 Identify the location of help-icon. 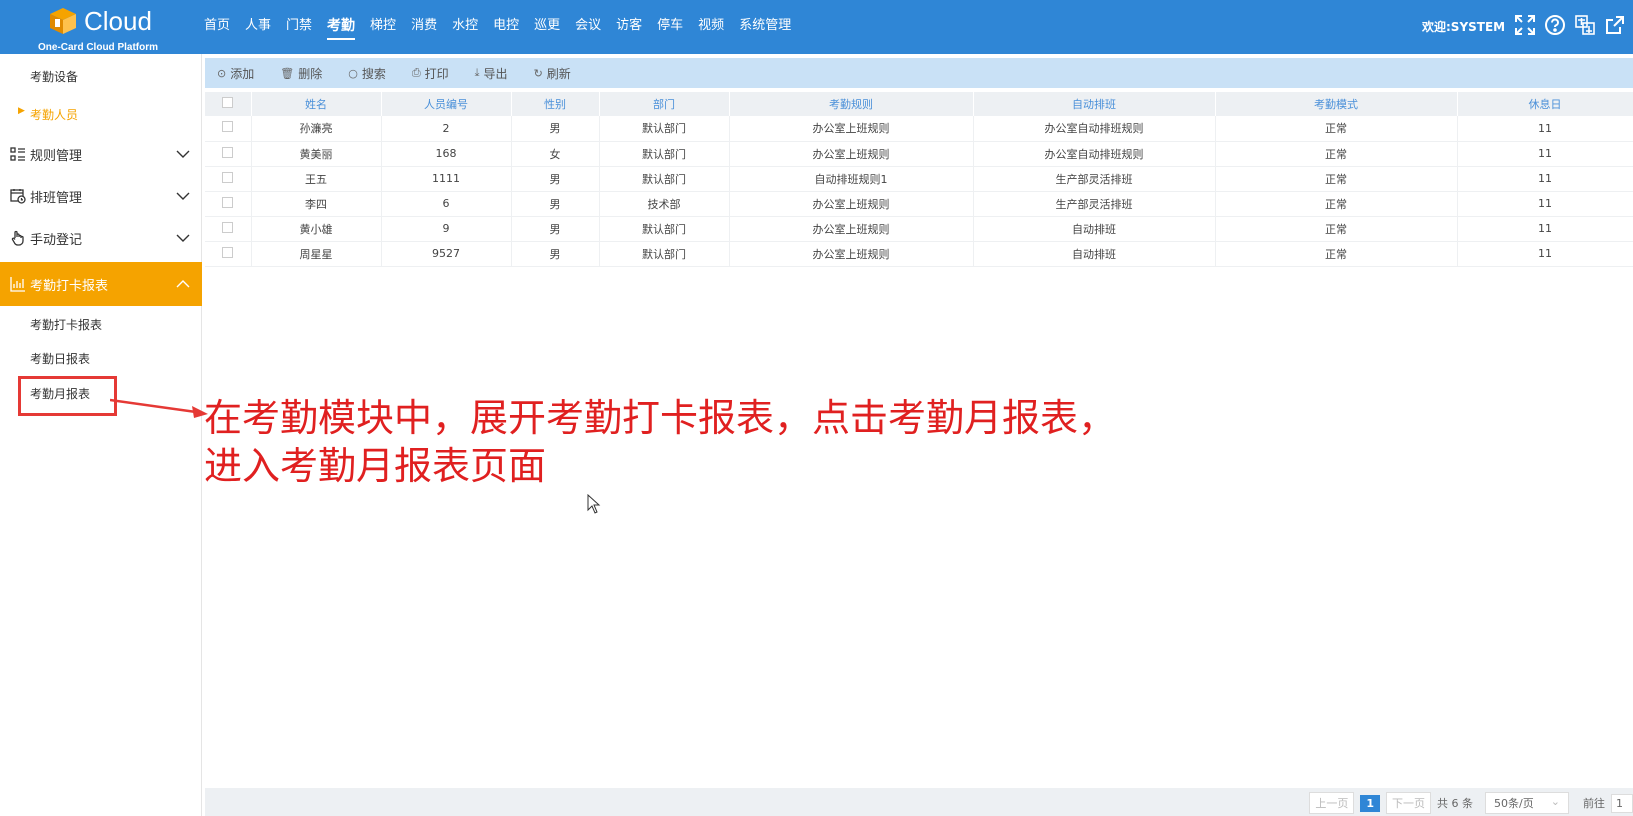
(1555, 25).